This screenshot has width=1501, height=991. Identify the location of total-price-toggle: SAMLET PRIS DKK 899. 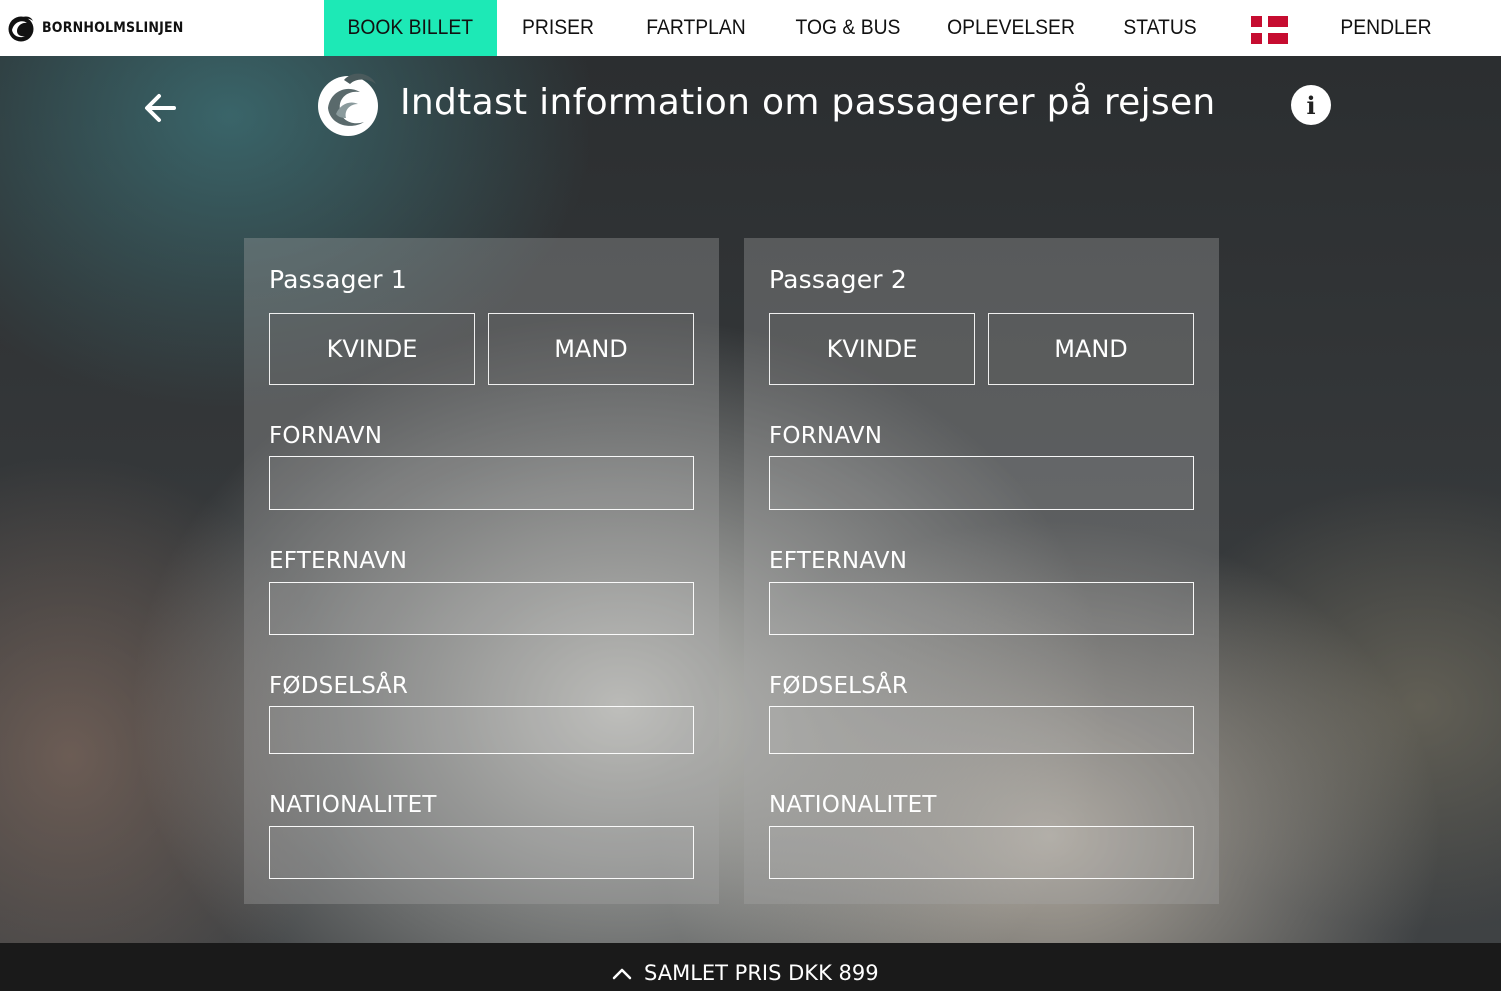
(745, 973).